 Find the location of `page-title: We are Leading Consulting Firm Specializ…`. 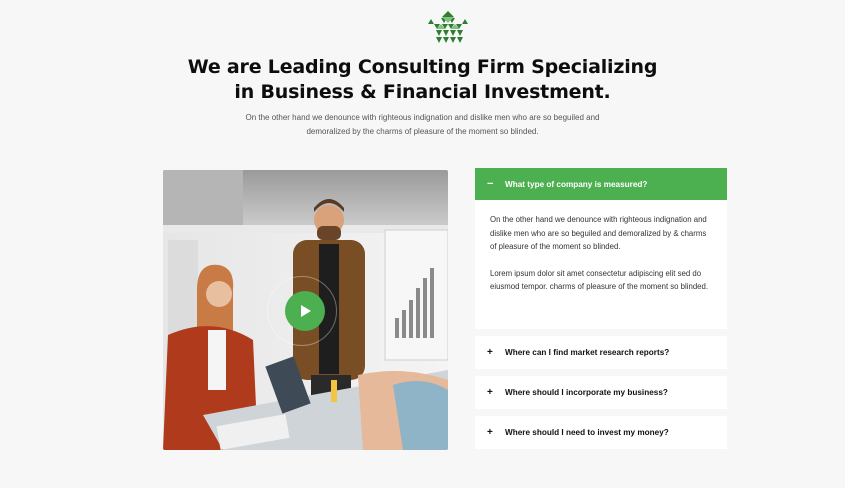

page-title: We are Leading Consulting Firm Specializ… is located at coordinates (422, 80).